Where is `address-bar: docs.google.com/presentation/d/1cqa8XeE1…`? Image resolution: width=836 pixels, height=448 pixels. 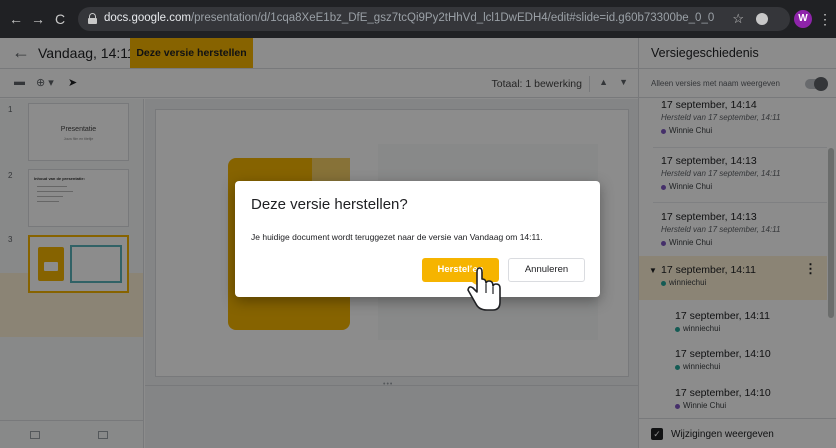 address-bar: docs.google.com/presentation/d/1cqa8XeE1… is located at coordinates (434, 19).